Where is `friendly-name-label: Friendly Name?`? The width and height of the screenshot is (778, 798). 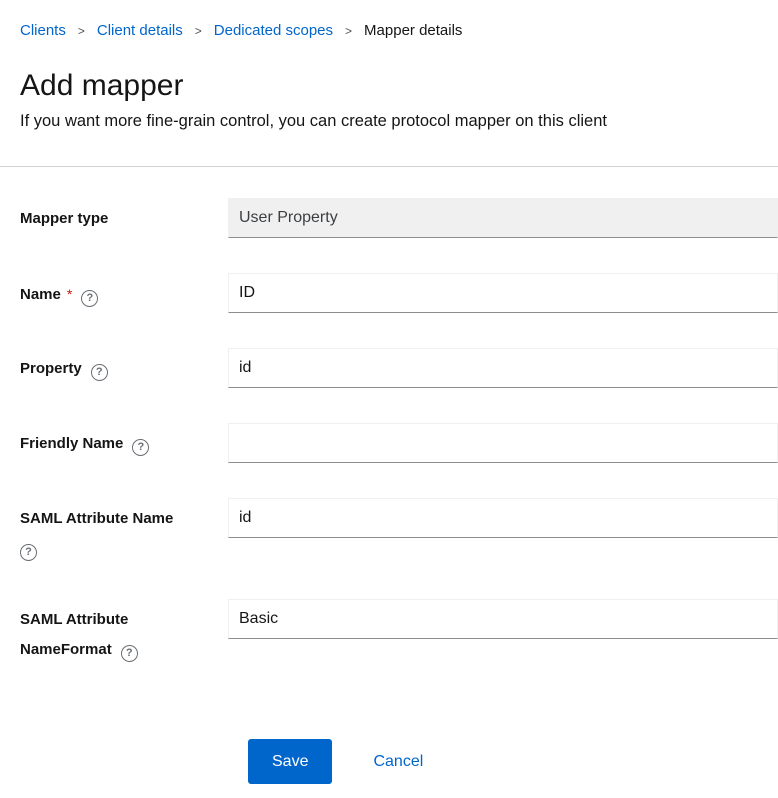
friendly-name-label: Friendly Name? is located at coordinates (124, 441).